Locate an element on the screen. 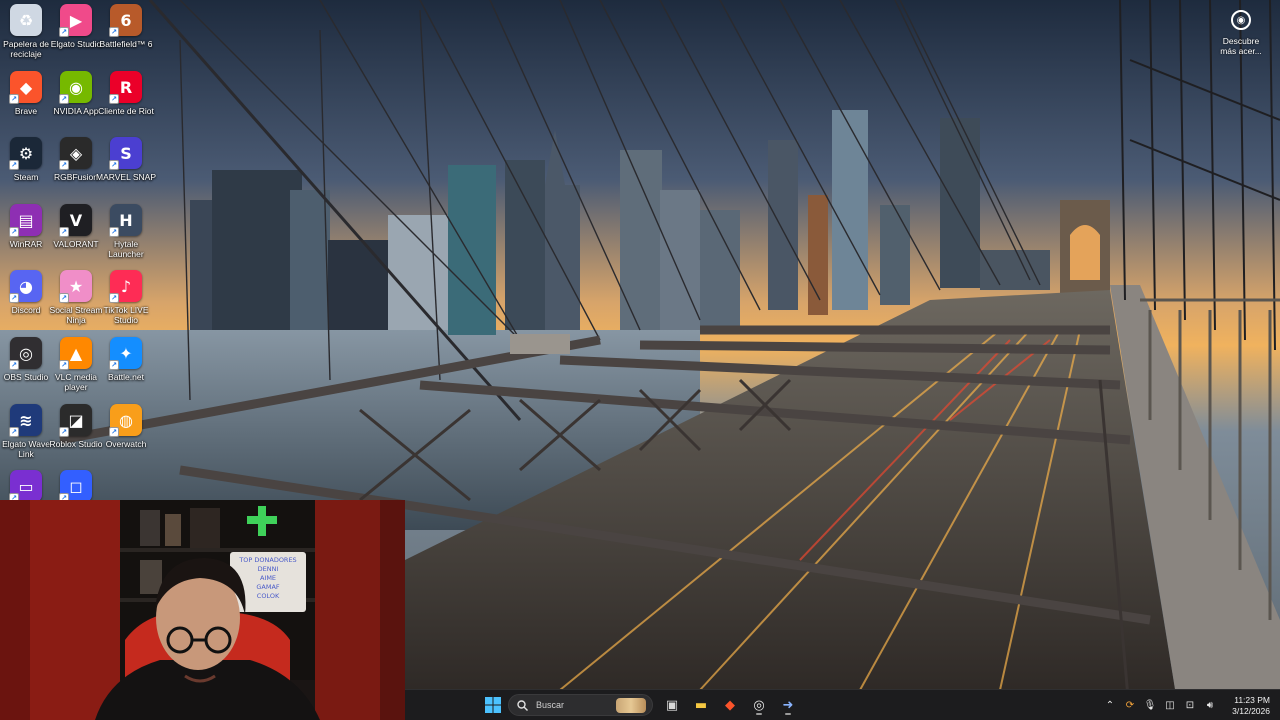 The width and height of the screenshot is (1280, 720). desktop-icon: H ↗ Hytale Launcher is located at coordinates (126, 231).